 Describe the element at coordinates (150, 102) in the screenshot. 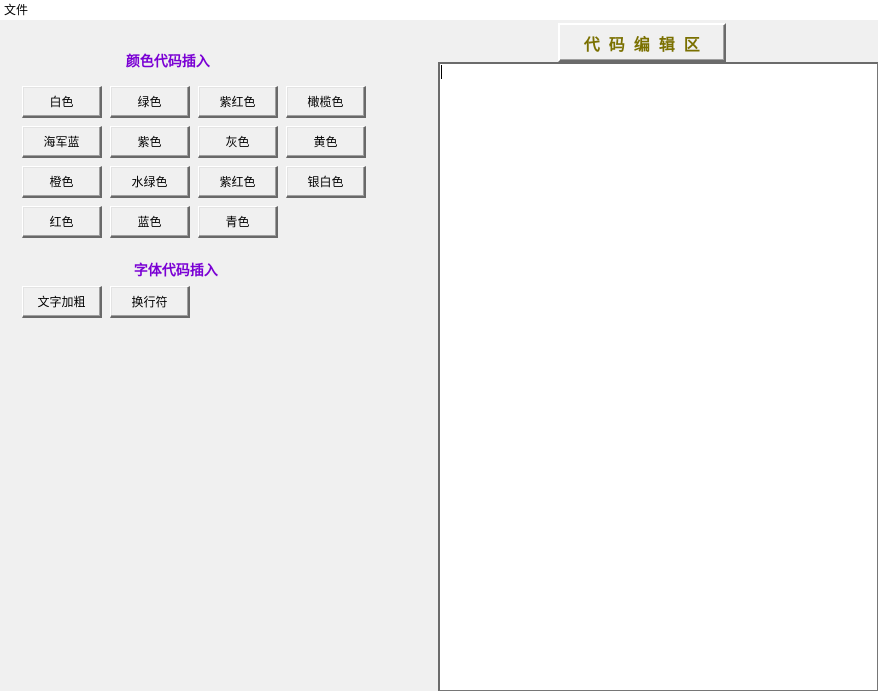

I see `color-button-green: 绿色` at that location.